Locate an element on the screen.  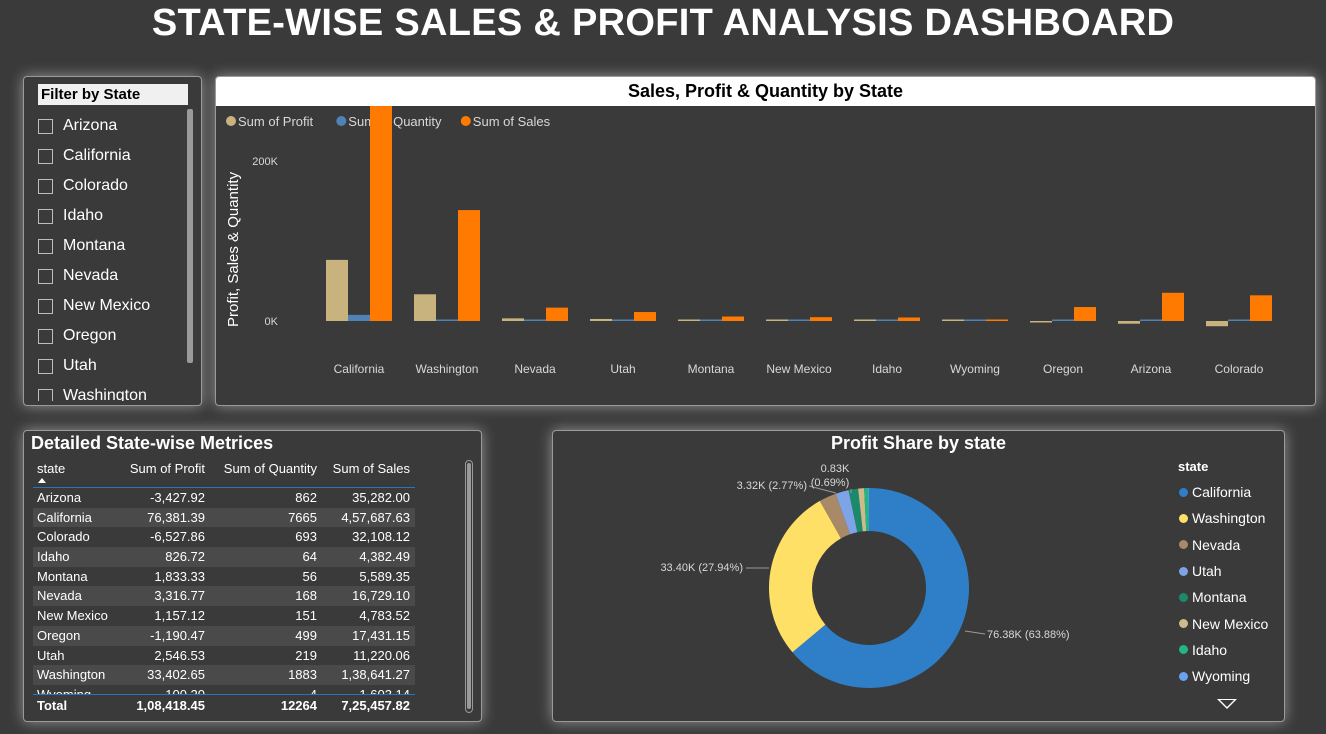
bar-sum-of-profit-new-mexico is located at coordinates (777, 320).